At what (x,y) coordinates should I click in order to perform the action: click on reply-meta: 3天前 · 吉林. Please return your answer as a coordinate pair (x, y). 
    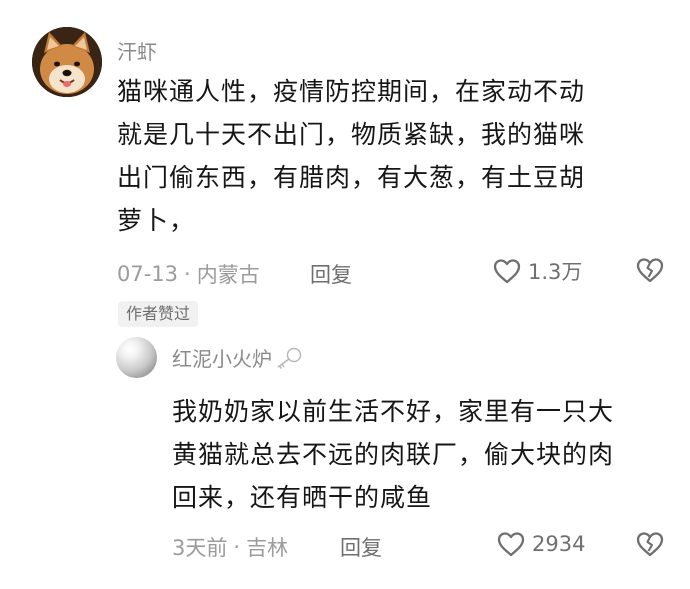
    Looking at the image, I should click on (230, 547).